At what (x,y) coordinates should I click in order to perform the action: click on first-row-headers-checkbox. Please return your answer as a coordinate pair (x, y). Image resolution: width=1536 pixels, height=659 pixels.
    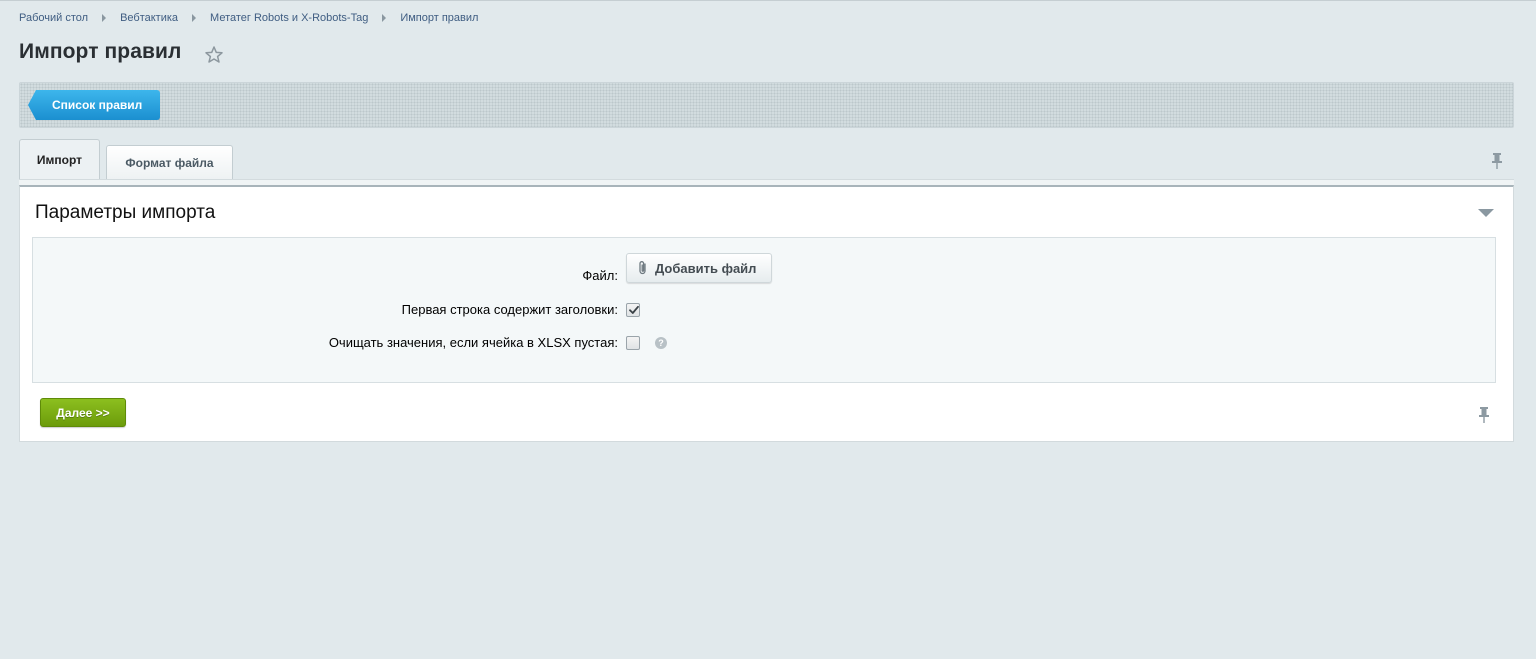
    Looking at the image, I should click on (633, 310).